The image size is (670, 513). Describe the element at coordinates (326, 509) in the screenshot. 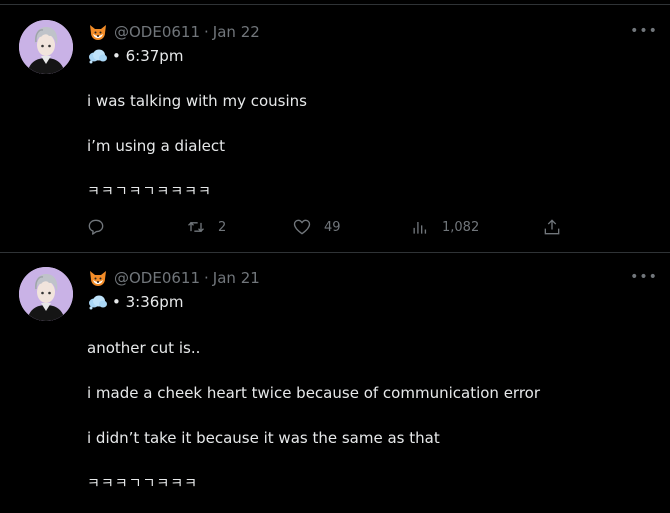

I see `tweet-actions-partial` at that location.